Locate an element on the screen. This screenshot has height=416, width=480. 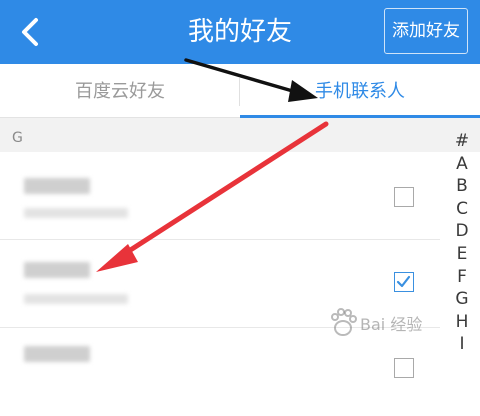
index-letter: E is located at coordinates (462, 254).